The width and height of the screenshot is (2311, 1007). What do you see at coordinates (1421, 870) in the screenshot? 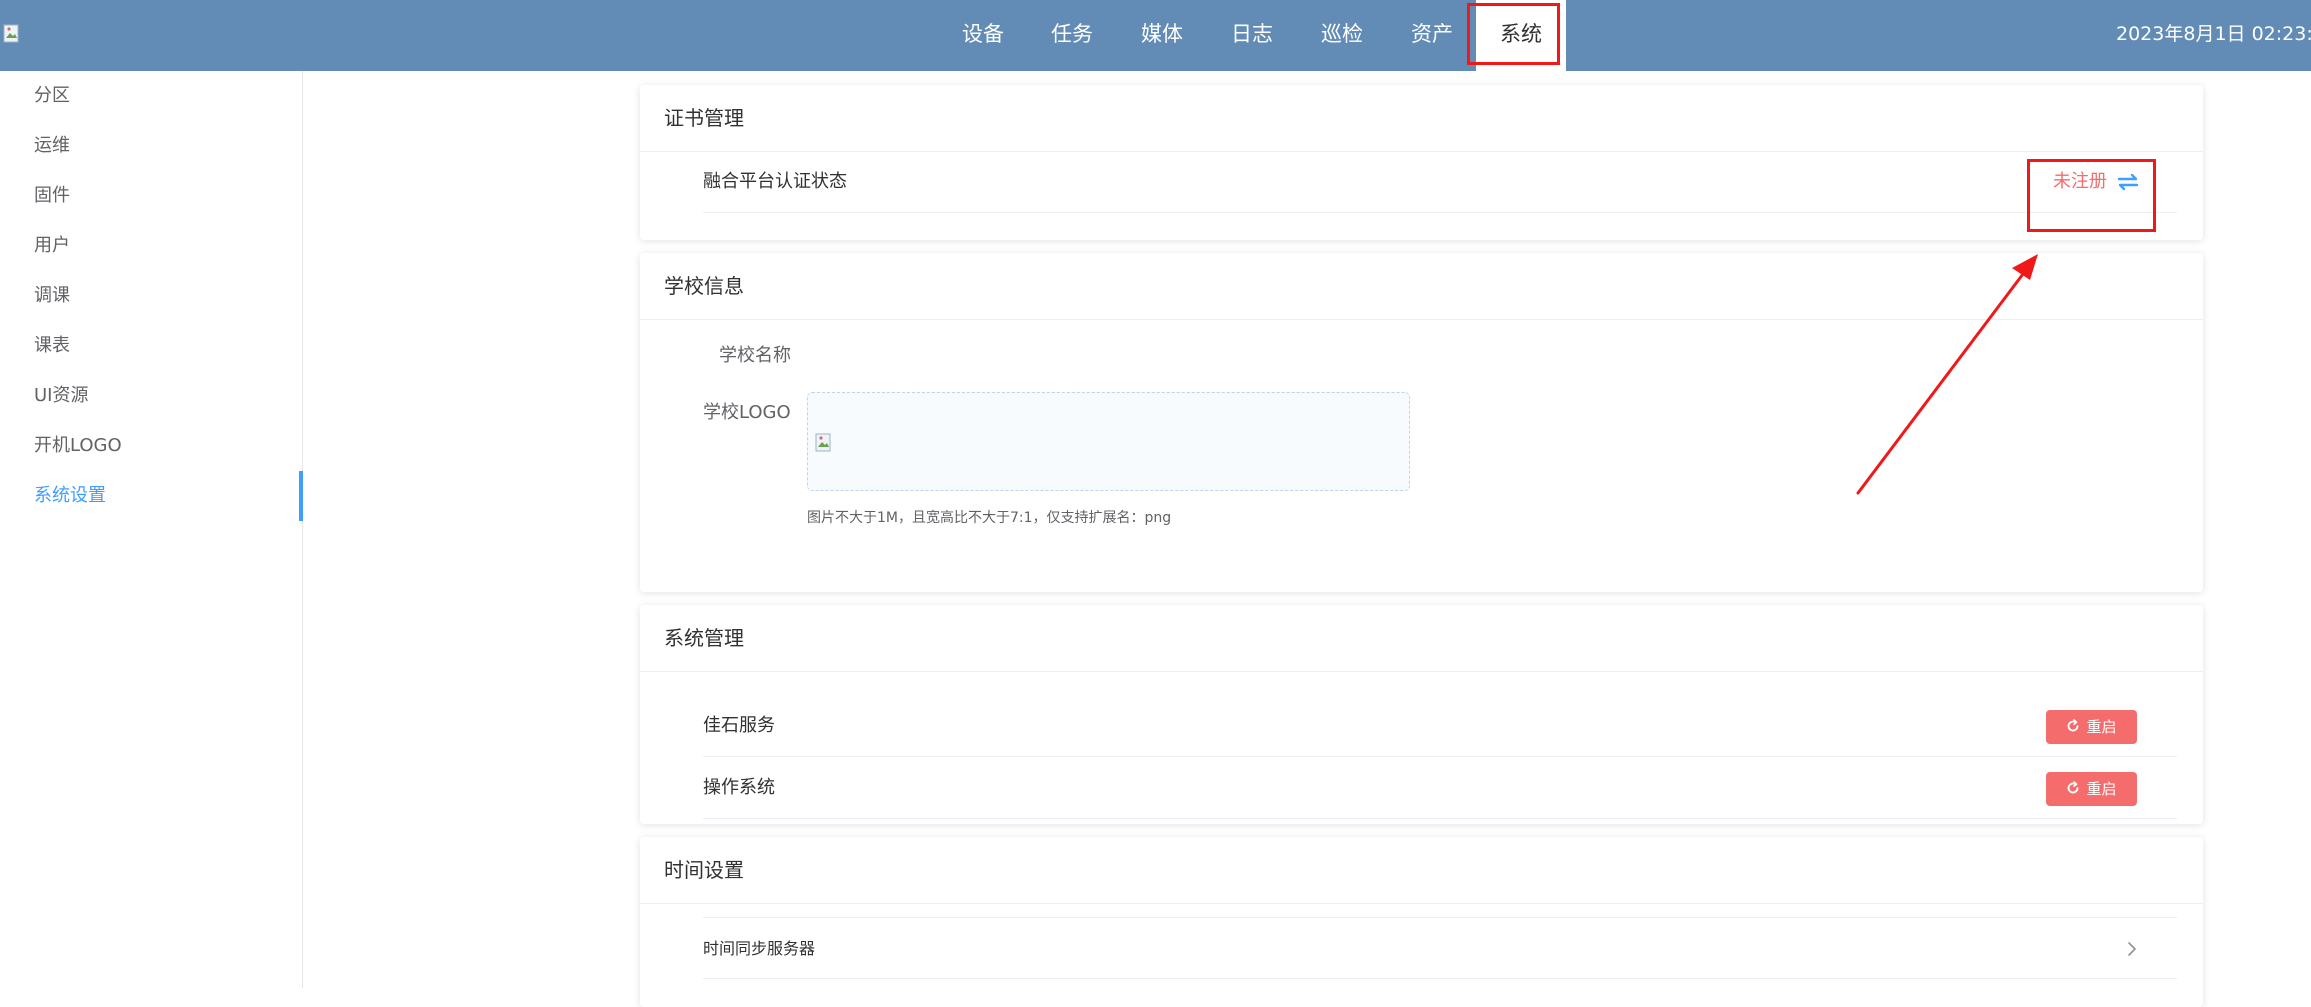
I see `card-title: 时间设置` at bounding box center [1421, 870].